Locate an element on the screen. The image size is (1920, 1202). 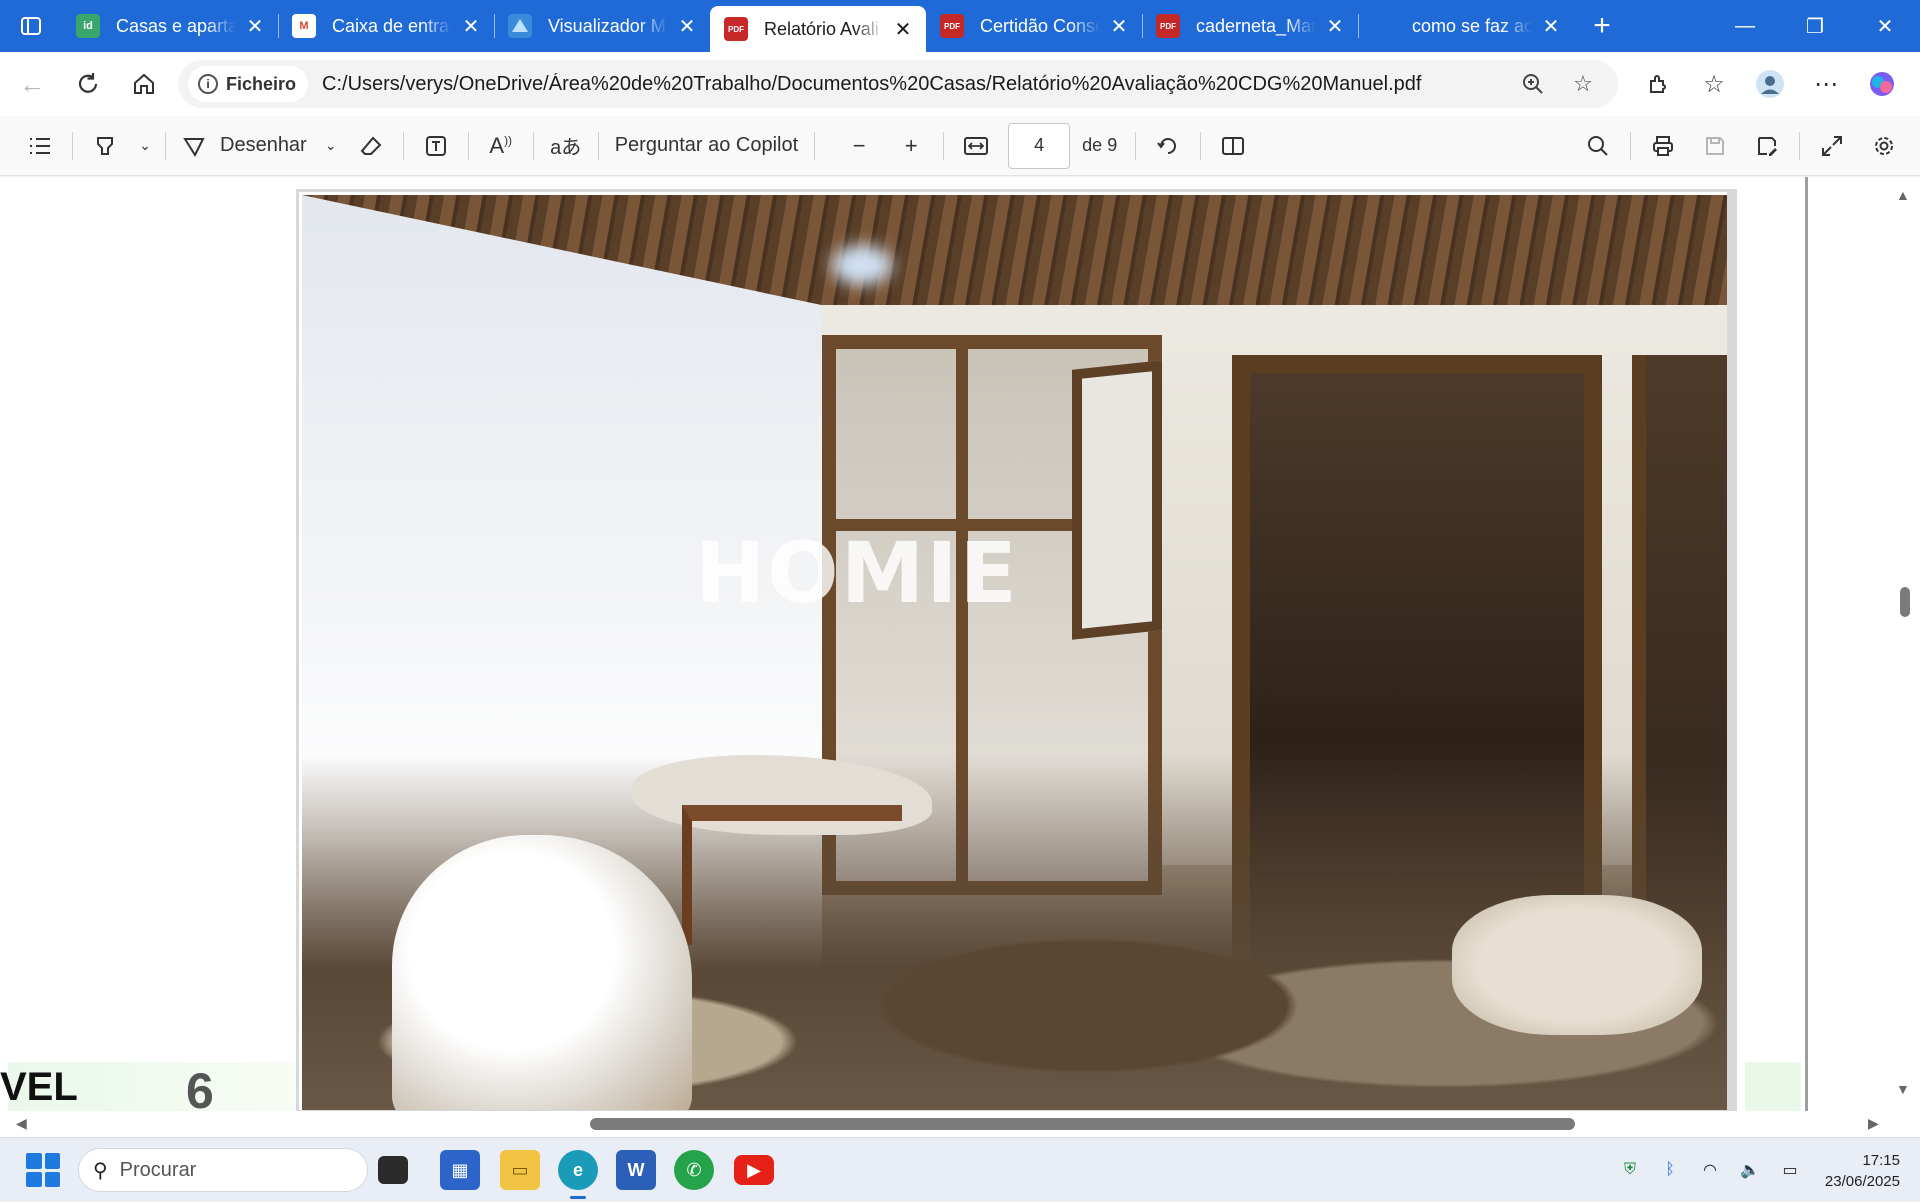
tab-certidao: PDF Certidão Conse ✕ is located at coordinates (1034, 26).